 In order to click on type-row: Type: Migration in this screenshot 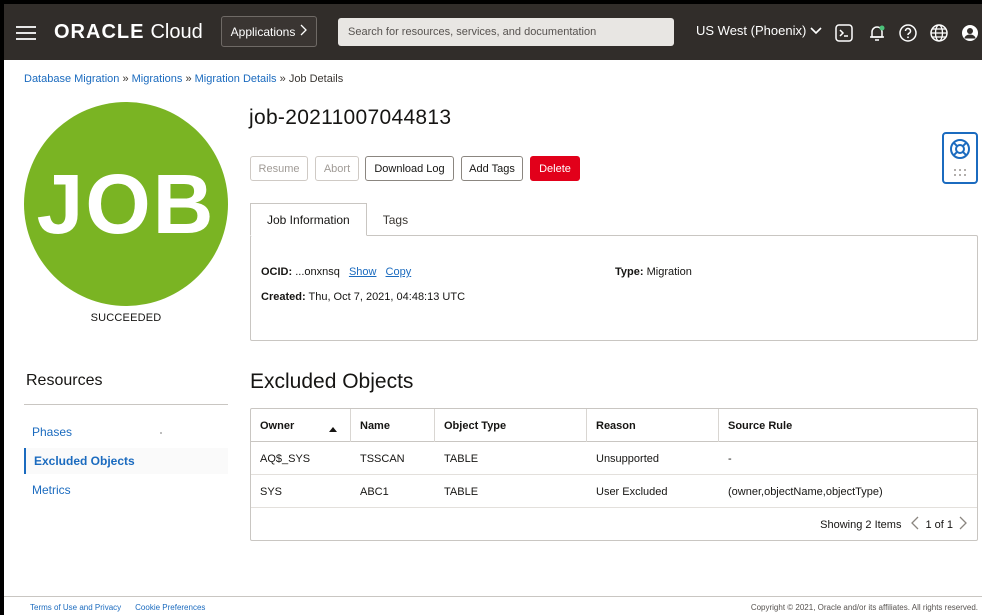, I will do `click(653, 272)`.